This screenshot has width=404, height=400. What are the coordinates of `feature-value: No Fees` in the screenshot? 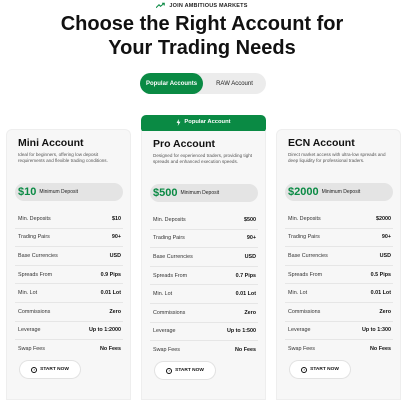 It's located at (245, 350).